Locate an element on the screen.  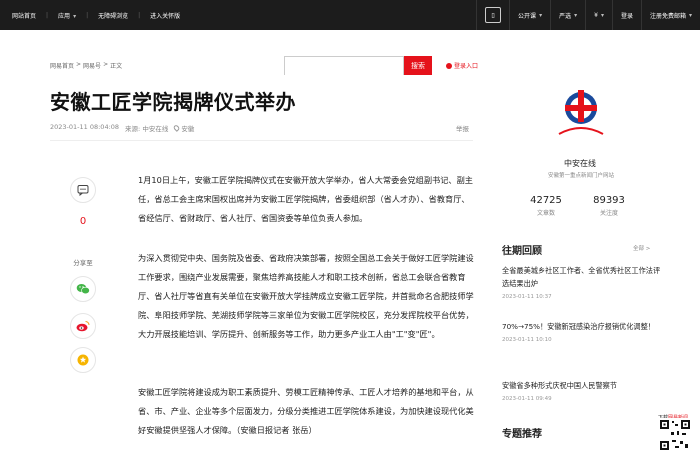
follower-count-label: 关注度 is located at coordinates (608, 213).